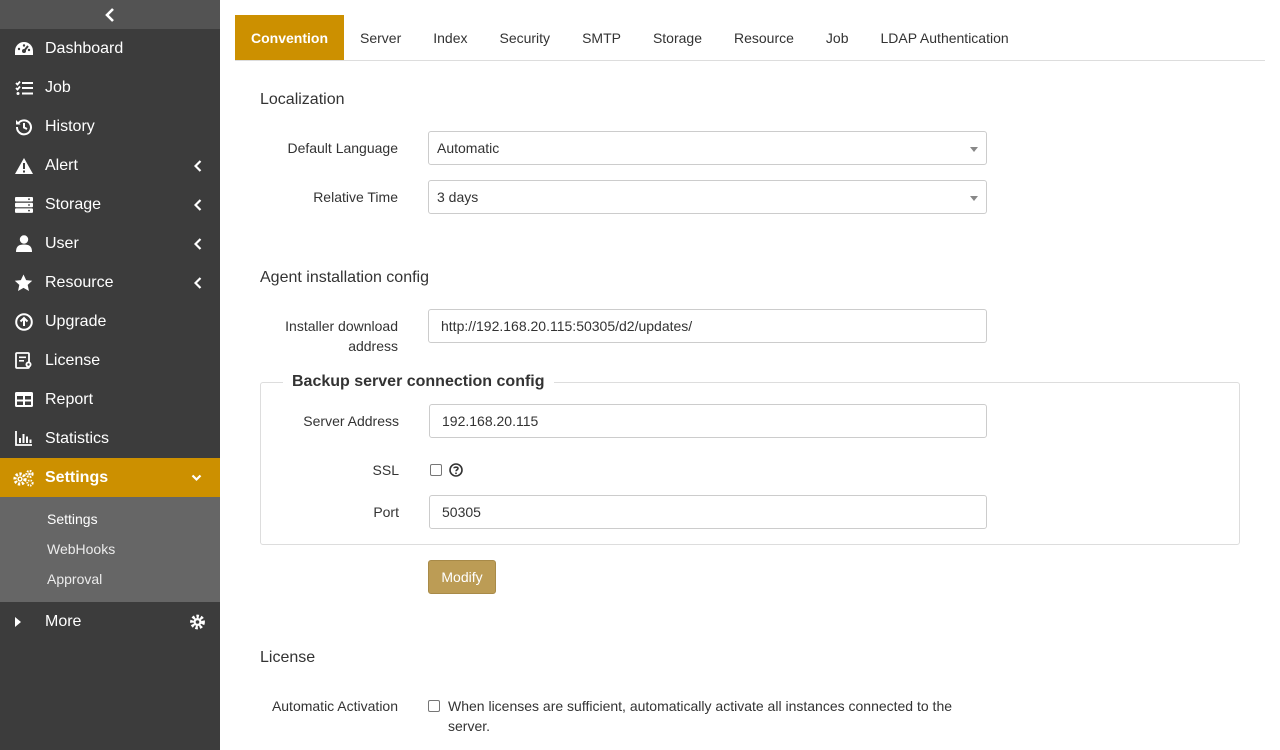 The width and height of the screenshot is (1280, 750). I want to click on user-icon, so click(22, 243).